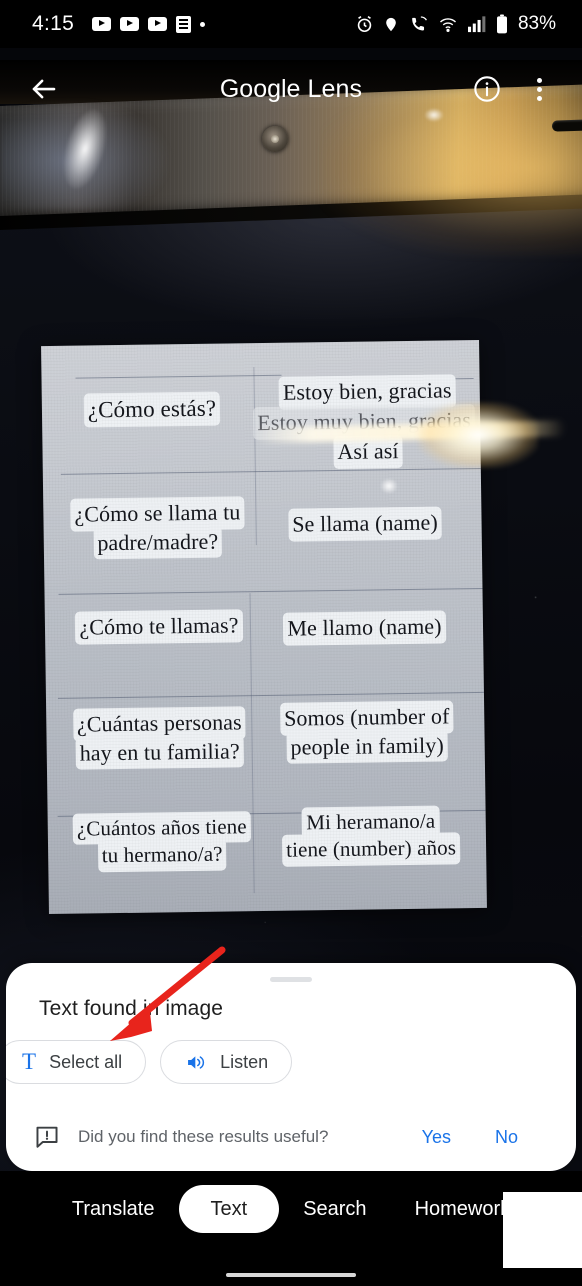 This screenshot has height=1286, width=582. I want to click on ocr-highlight: people in family), so click(367, 746).